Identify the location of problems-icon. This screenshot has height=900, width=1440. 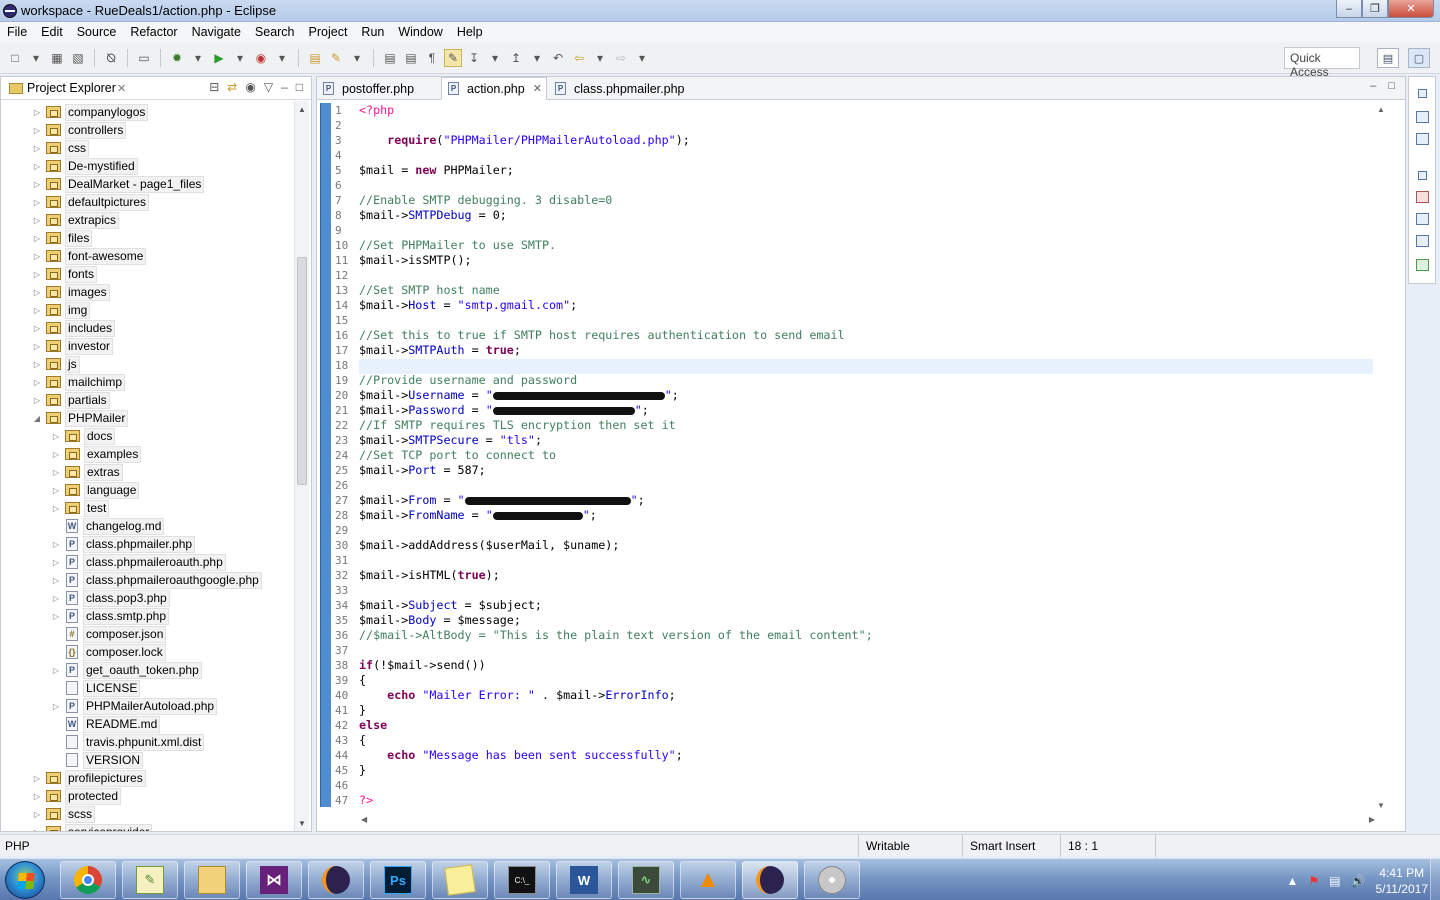
(1422, 197).